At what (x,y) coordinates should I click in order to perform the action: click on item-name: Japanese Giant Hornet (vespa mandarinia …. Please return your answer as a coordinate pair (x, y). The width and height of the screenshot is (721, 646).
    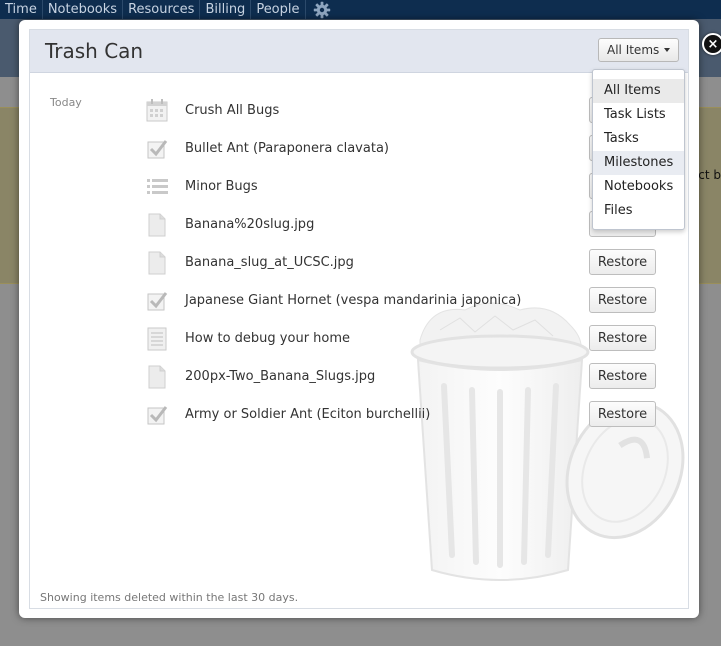
    Looking at the image, I should click on (353, 300).